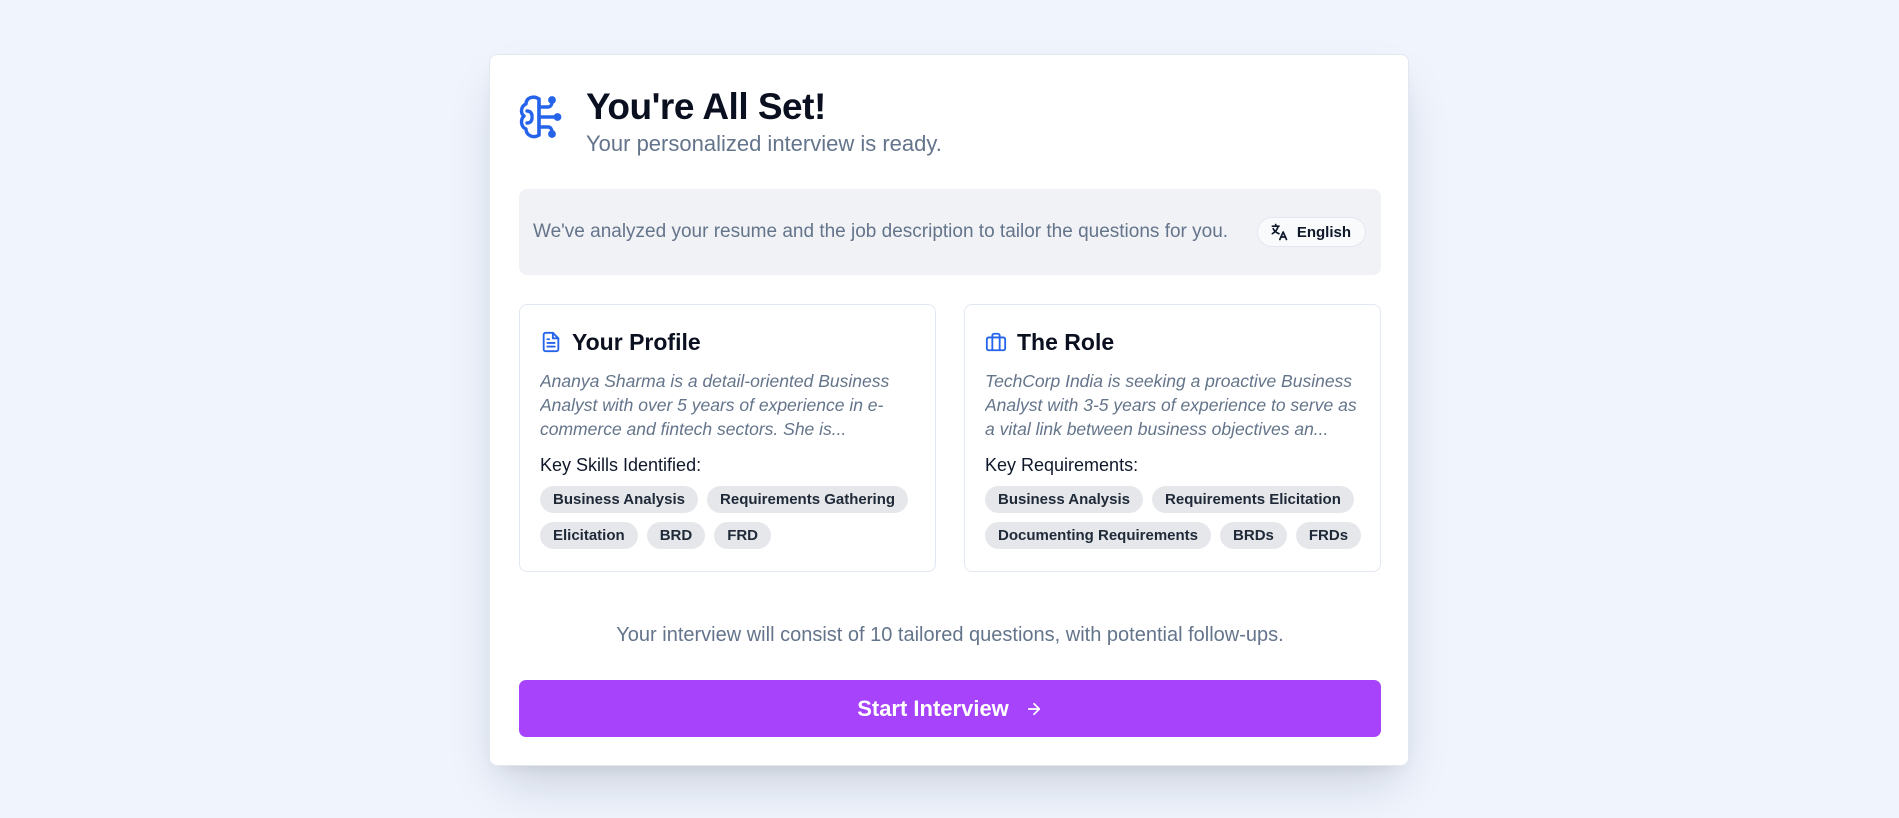 The width and height of the screenshot is (1899, 818). I want to click on arrow-right-icon, so click(1033, 708).